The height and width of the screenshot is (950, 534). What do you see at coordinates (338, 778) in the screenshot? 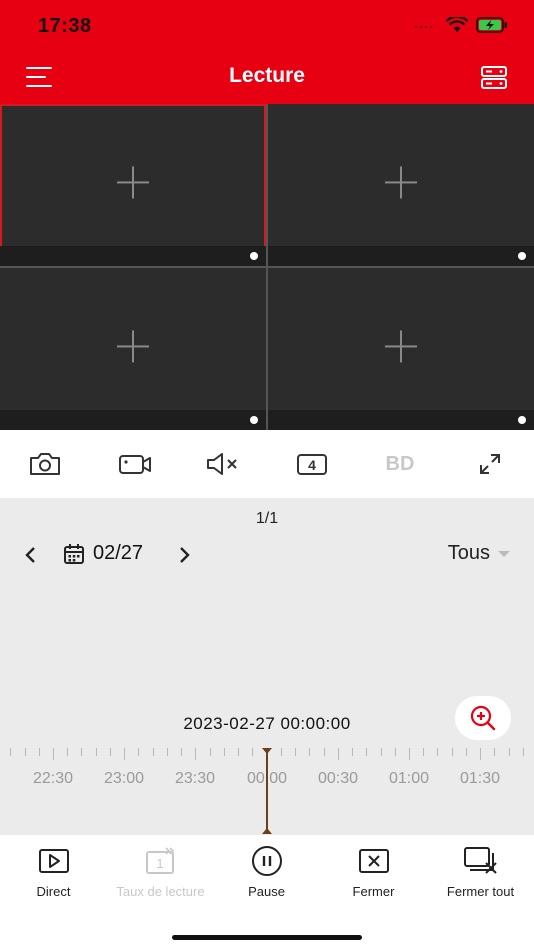
I see `timeline-tick-label: 00:30` at bounding box center [338, 778].